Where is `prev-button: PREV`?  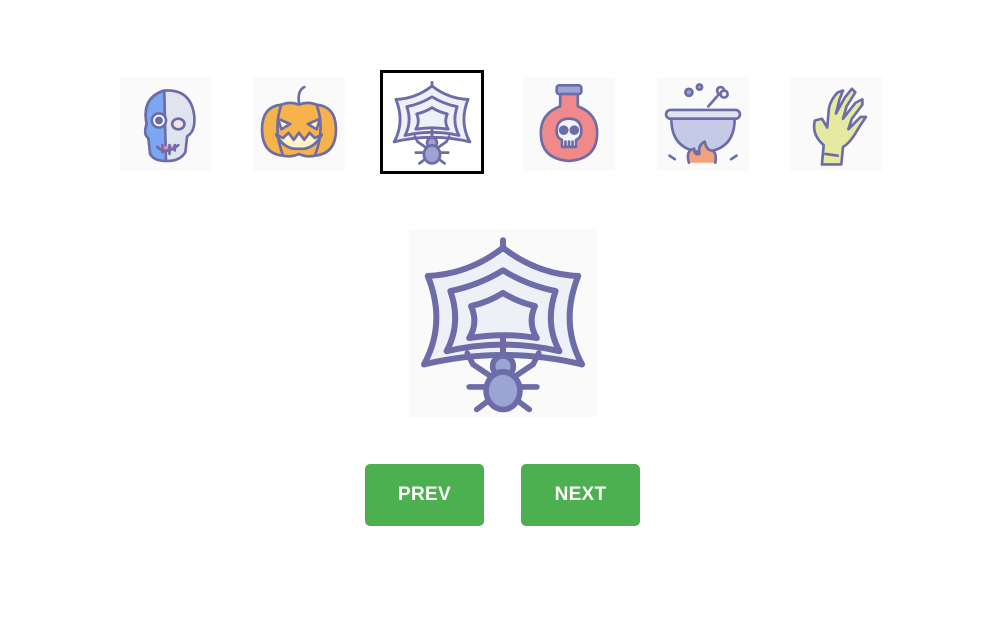
prev-button: PREV is located at coordinates (424, 495).